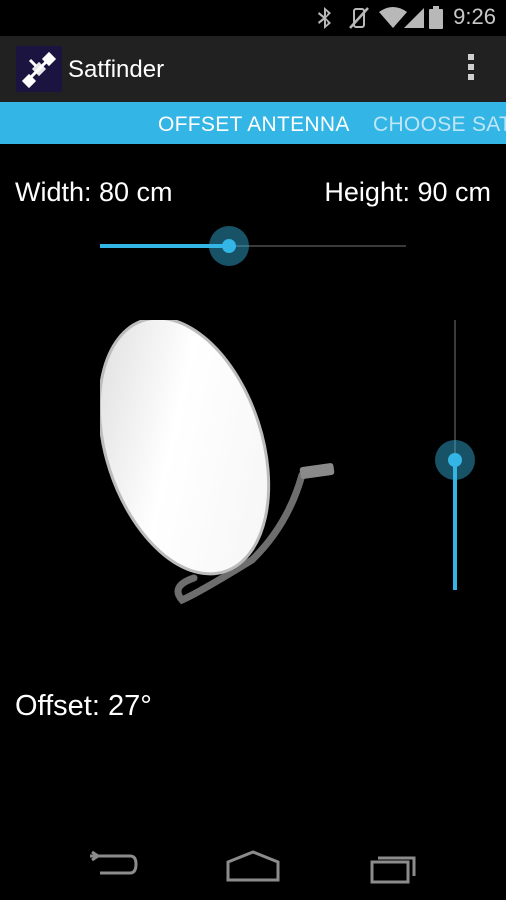  I want to click on height-slider, so click(455, 455).